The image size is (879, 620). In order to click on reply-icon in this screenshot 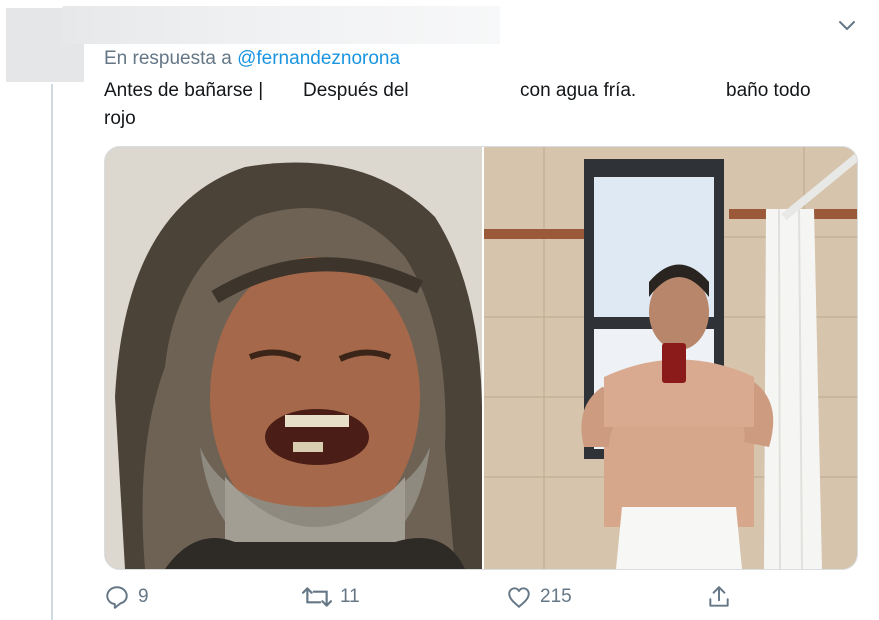, I will do `click(117, 597)`.